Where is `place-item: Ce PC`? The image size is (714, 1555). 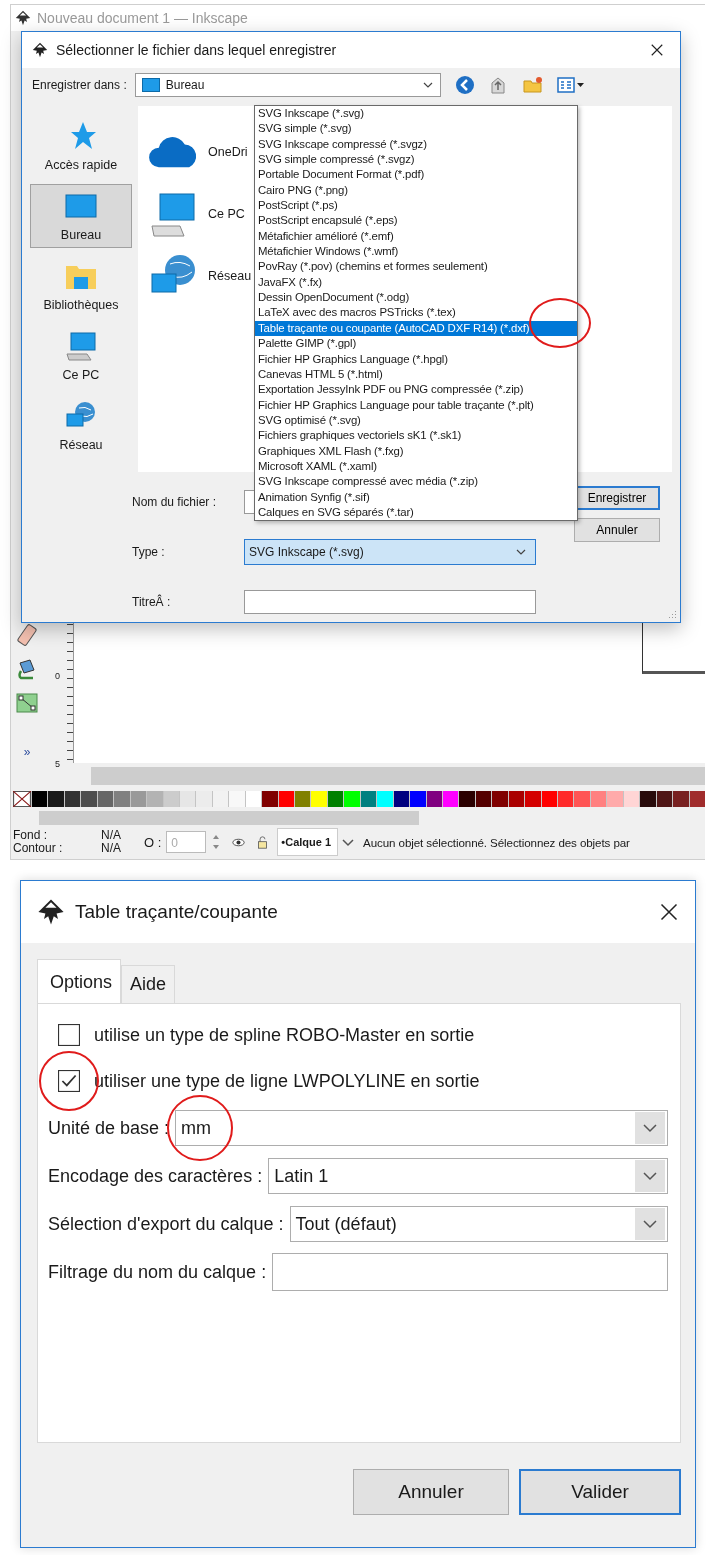 place-item: Ce PC is located at coordinates (81, 356).